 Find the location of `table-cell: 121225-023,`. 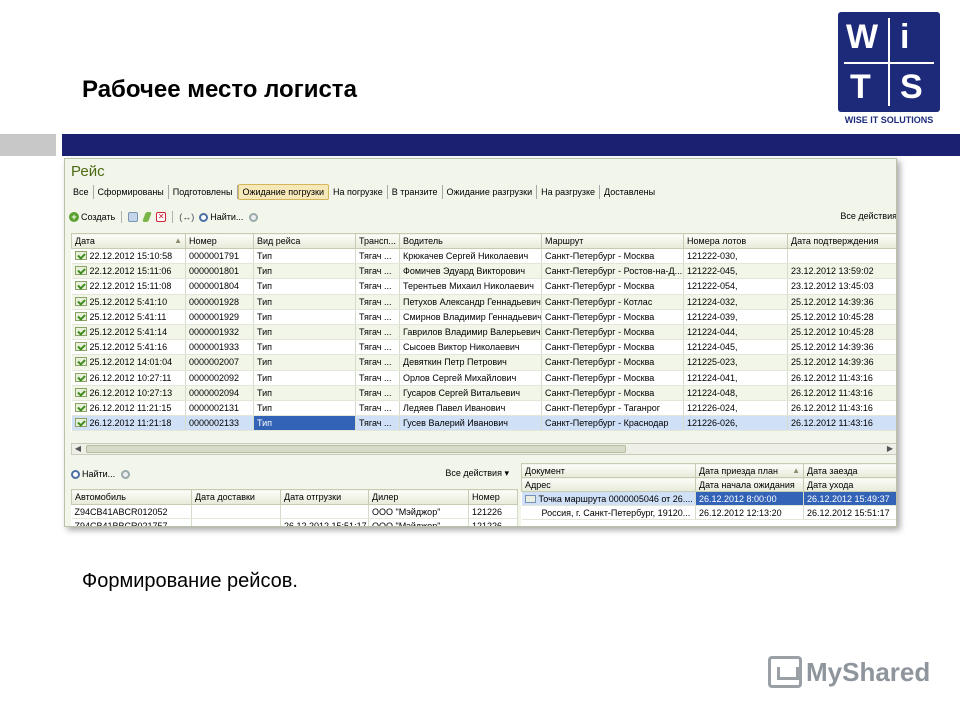

table-cell: 121225-023, is located at coordinates (735, 362).